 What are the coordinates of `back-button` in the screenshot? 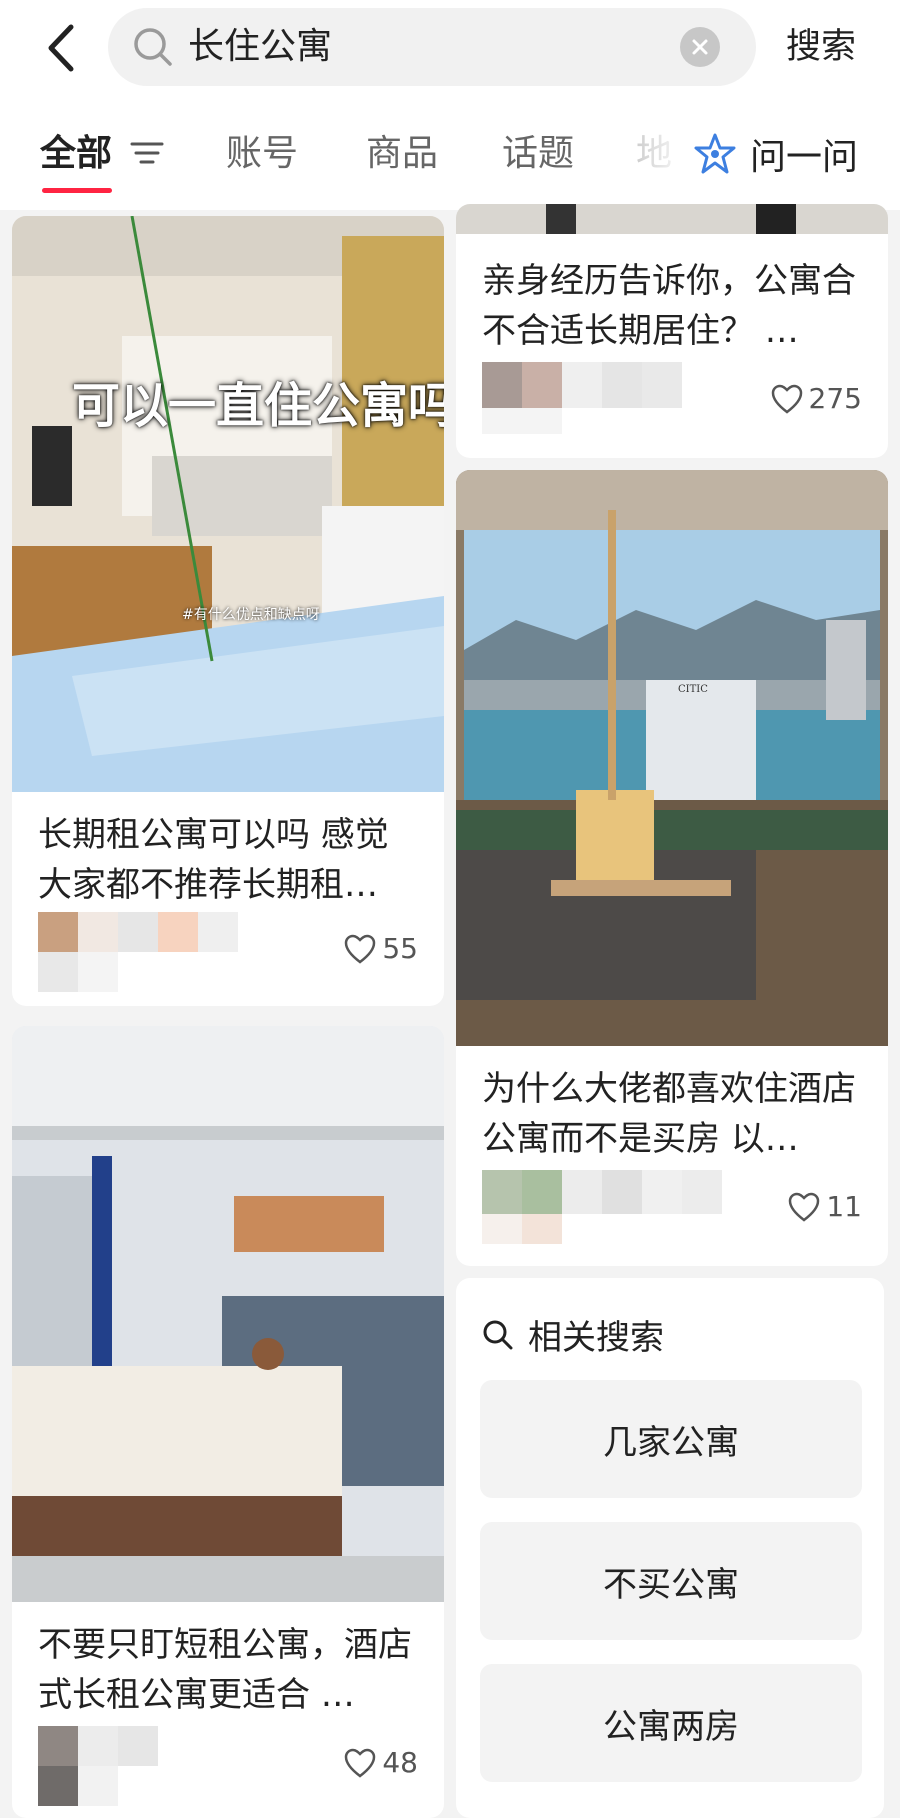 It's located at (61, 48).